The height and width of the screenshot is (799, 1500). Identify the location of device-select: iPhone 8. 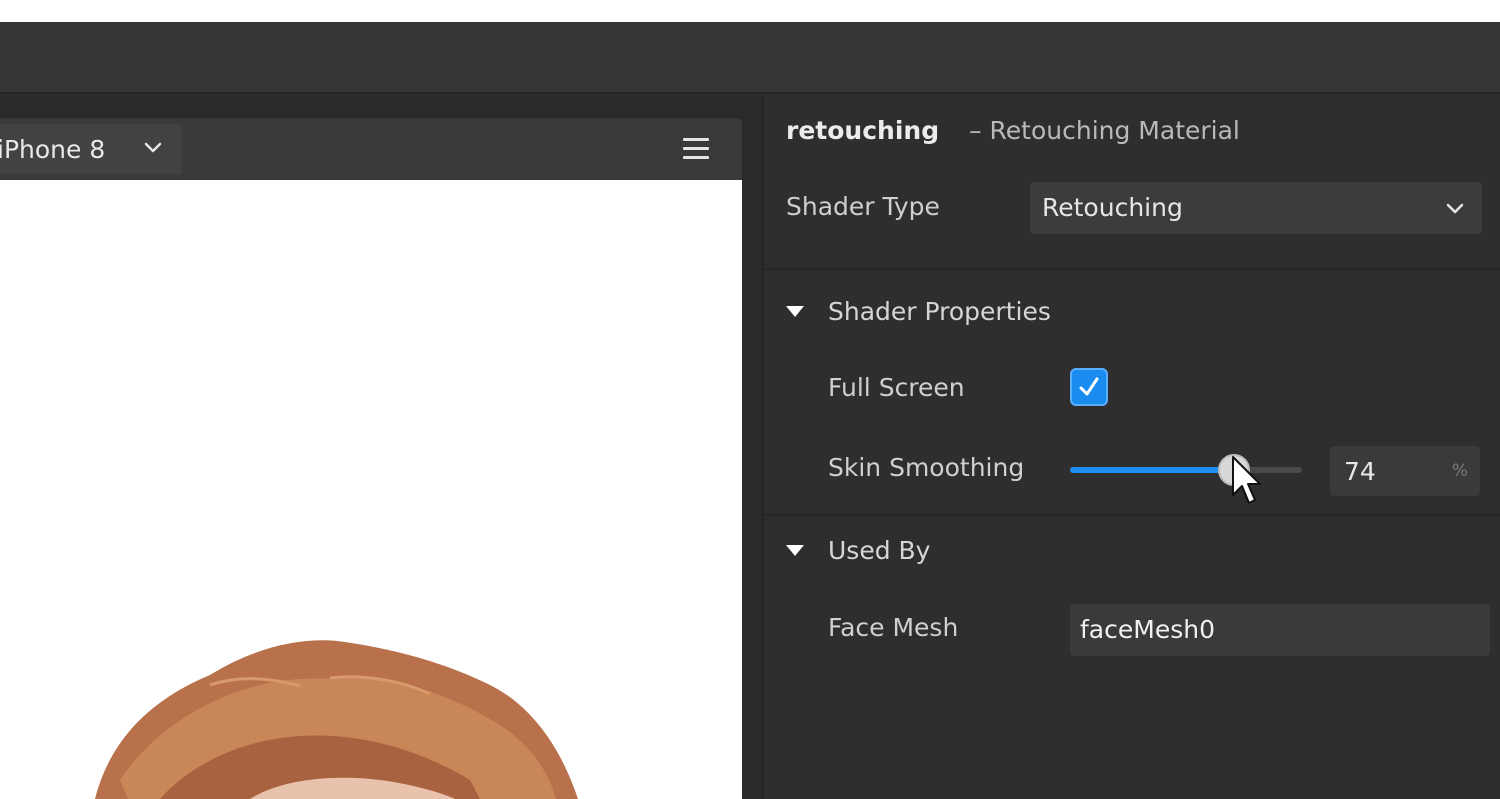
(91, 149).